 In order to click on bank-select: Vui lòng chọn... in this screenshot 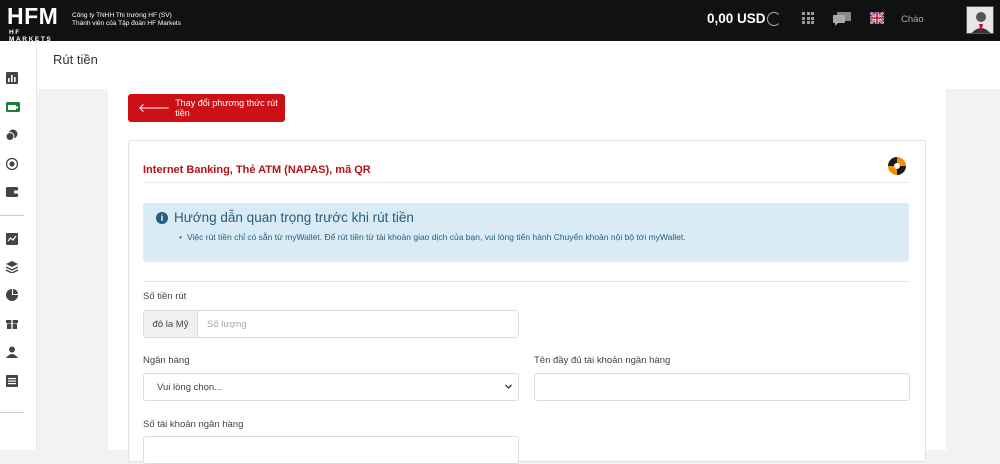, I will do `click(331, 387)`.